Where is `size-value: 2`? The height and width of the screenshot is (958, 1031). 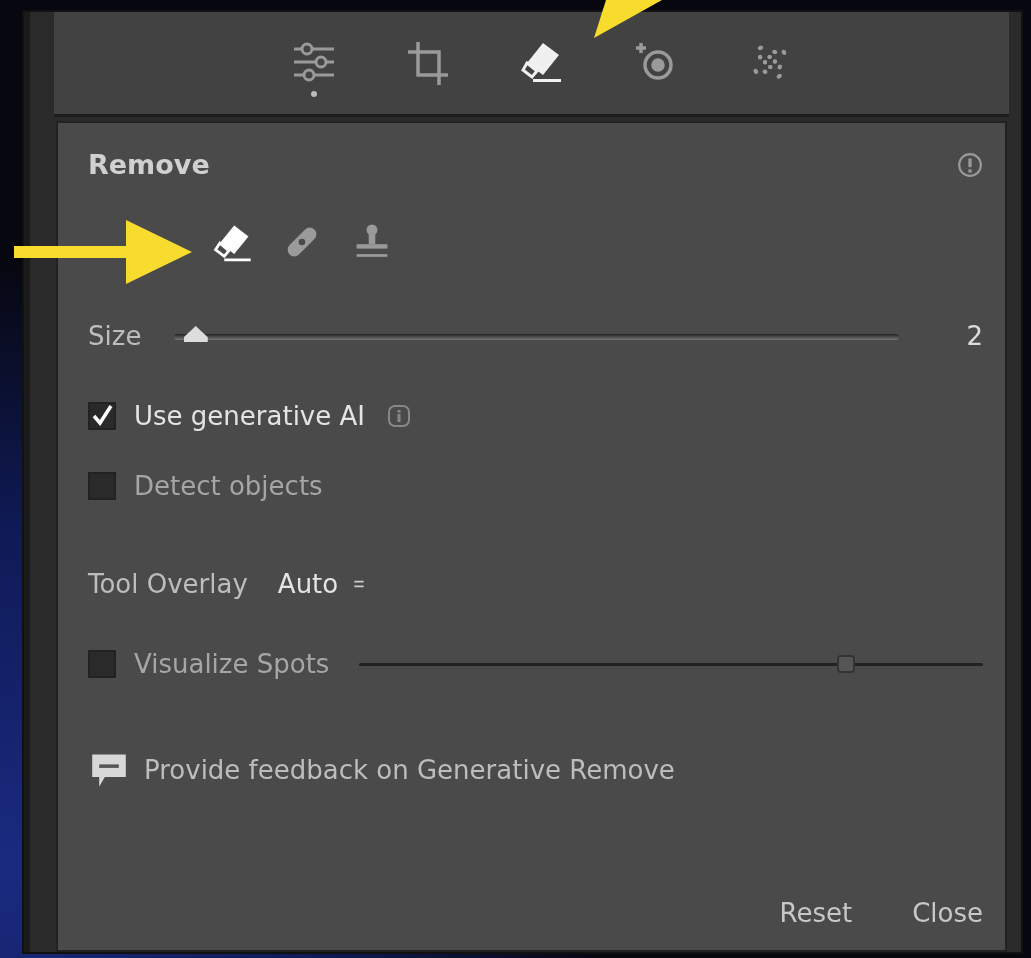 size-value: 2 is located at coordinates (974, 336).